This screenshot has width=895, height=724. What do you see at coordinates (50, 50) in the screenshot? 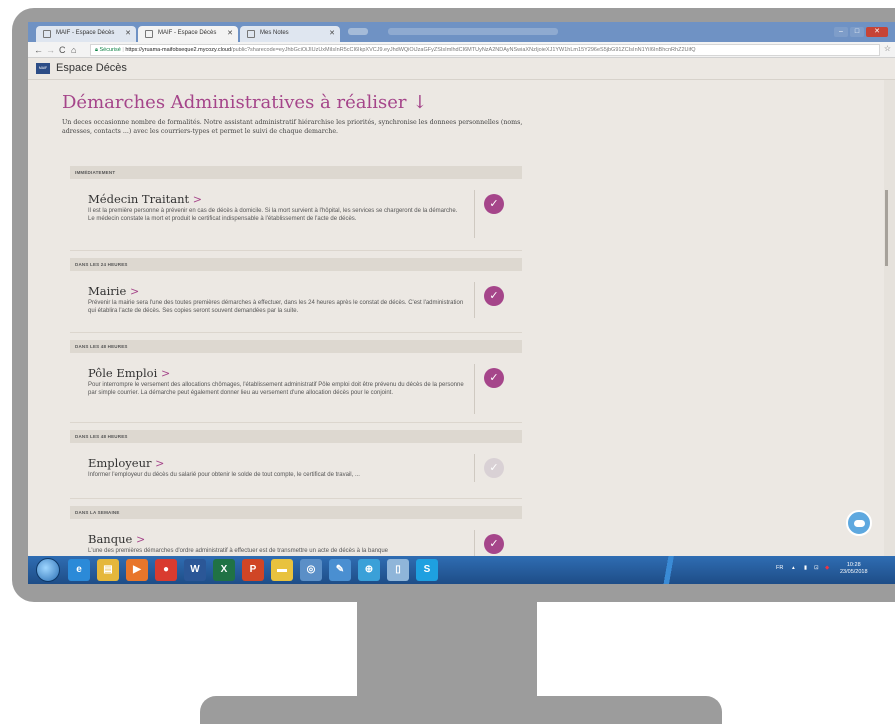
I see `forward-icon: →` at bounding box center [50, 50].